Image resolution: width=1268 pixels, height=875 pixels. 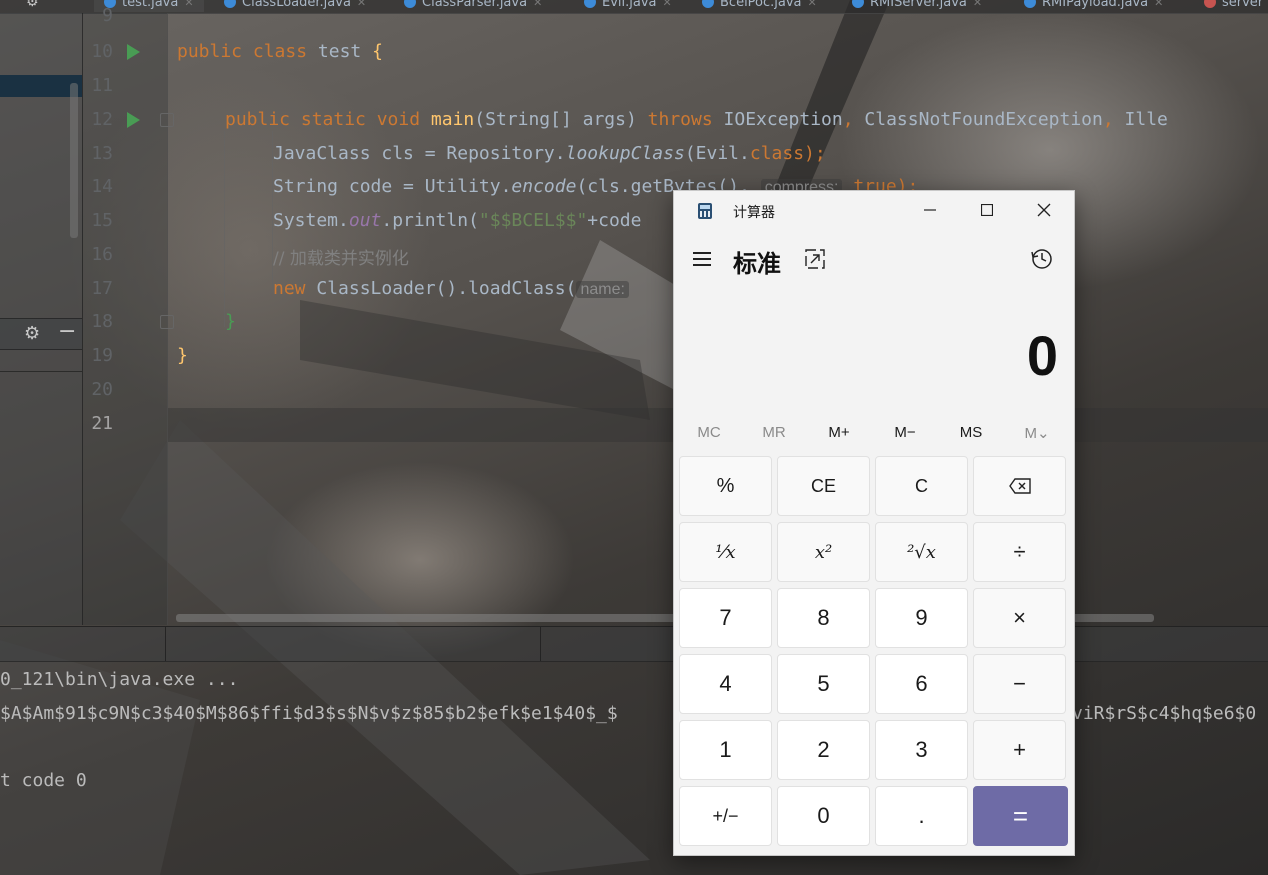 I want to click on line-number: 17, so click(x=102, y=288).